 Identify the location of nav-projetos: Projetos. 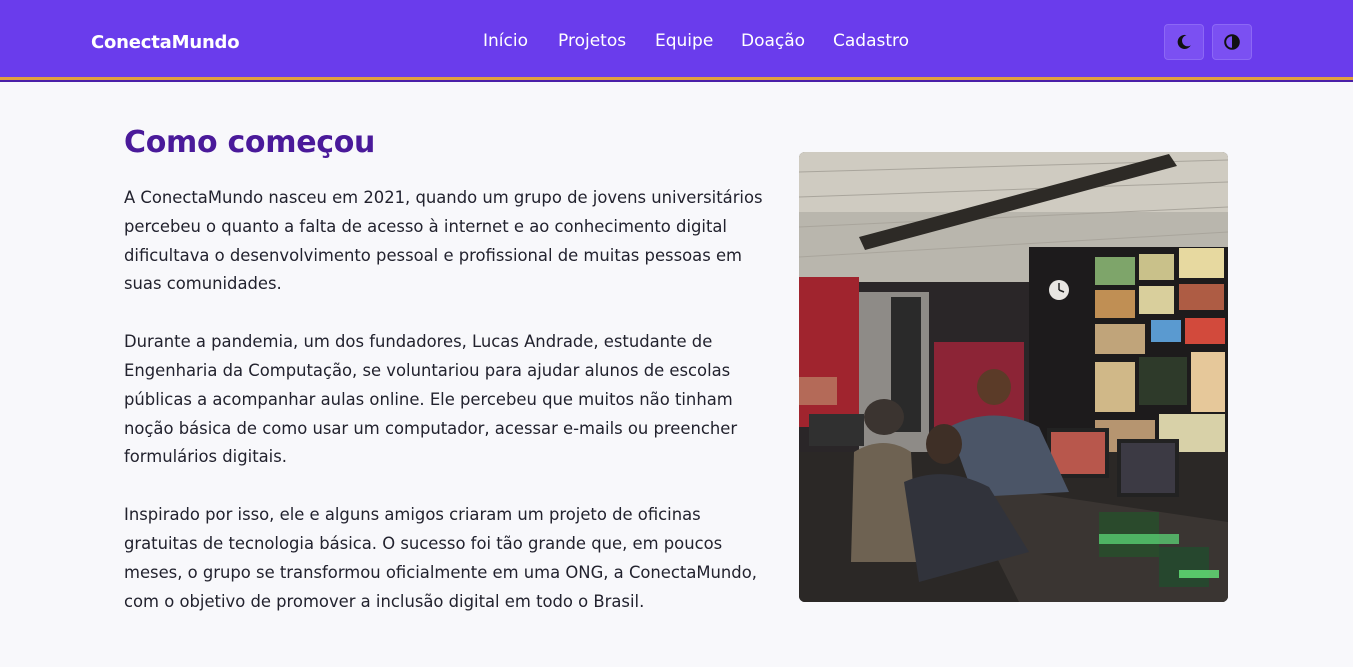
(592, 41).